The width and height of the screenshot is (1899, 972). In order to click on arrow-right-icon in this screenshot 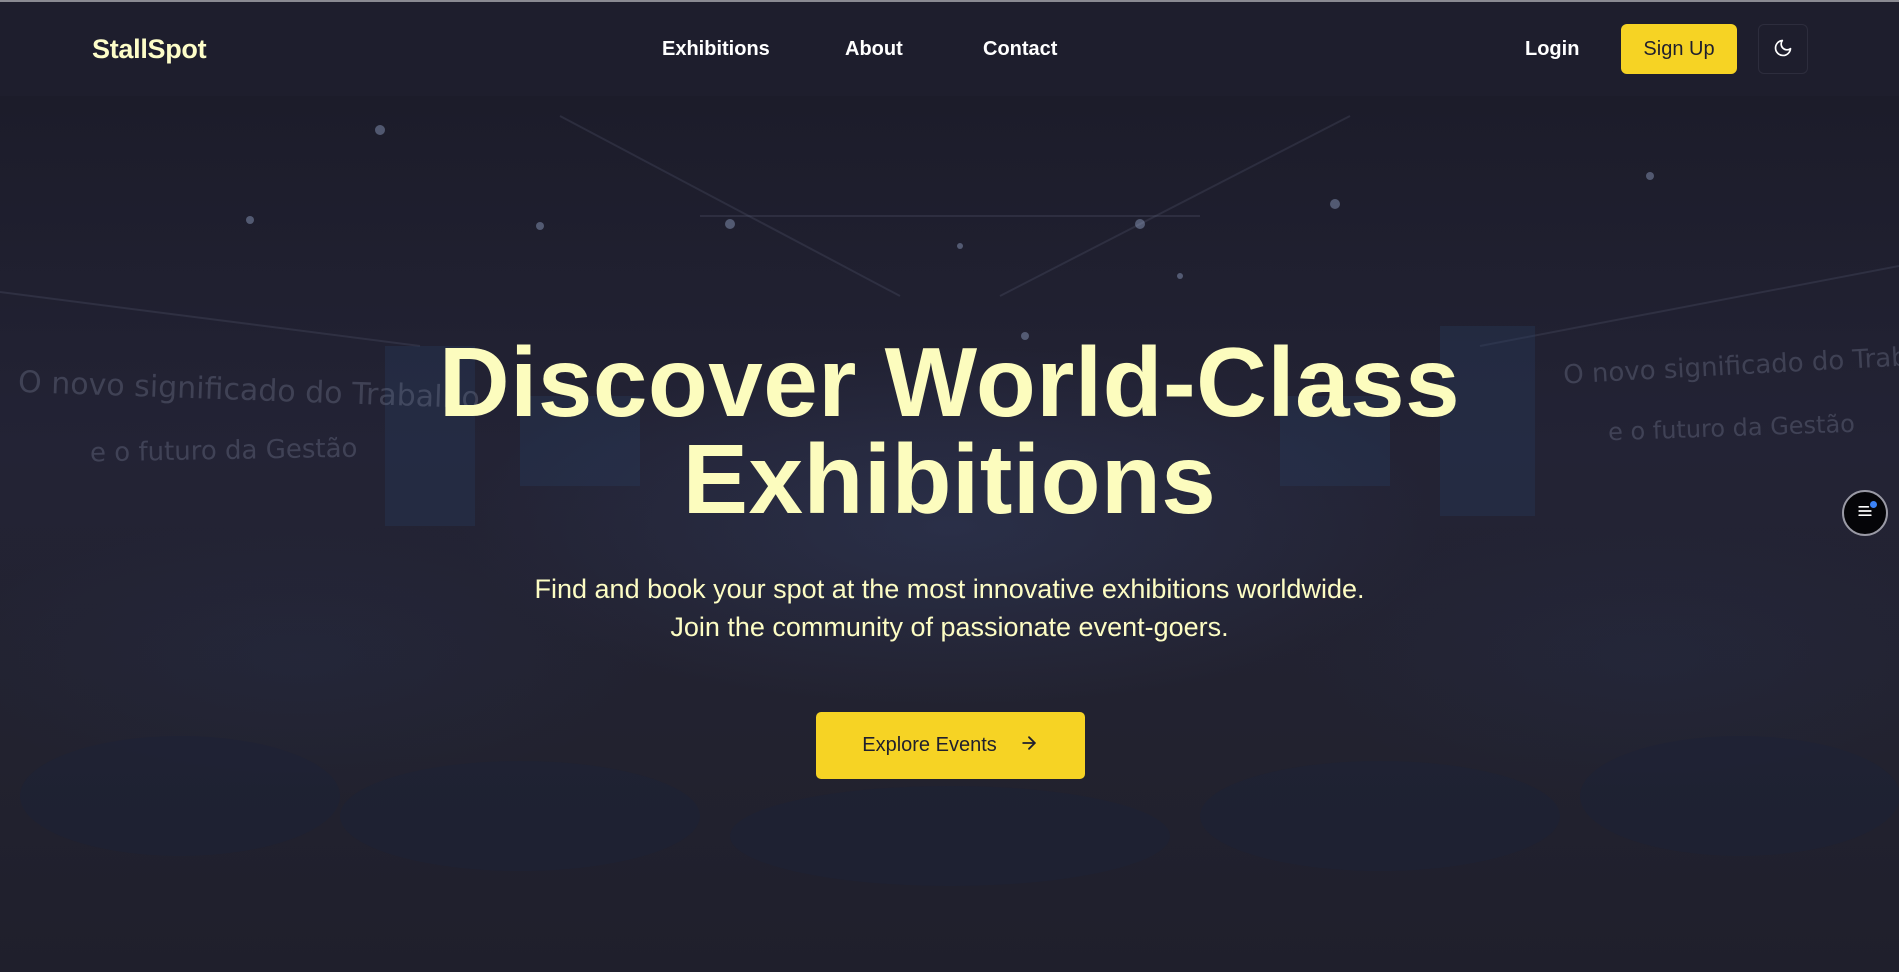, I will do `click(1029, 746)`.